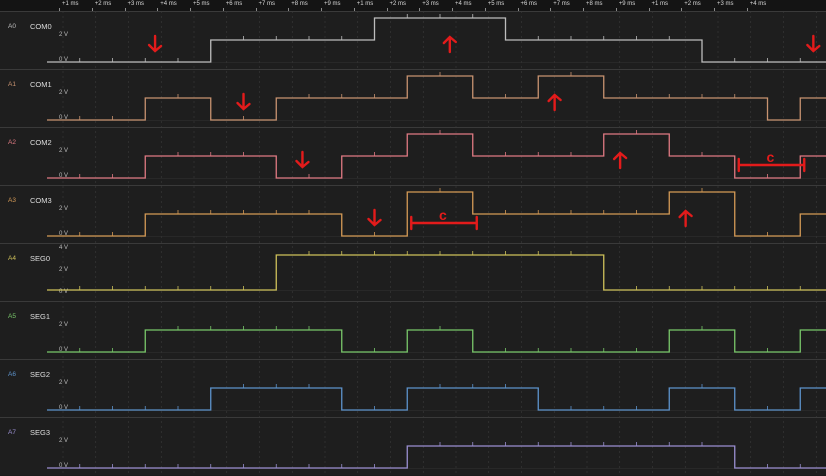 Image resolution: width=826 pixels, height=476 pixels. Describe the element at coordinates (436, 399) in the screenshot. I see `waveform-seg2` at that location.